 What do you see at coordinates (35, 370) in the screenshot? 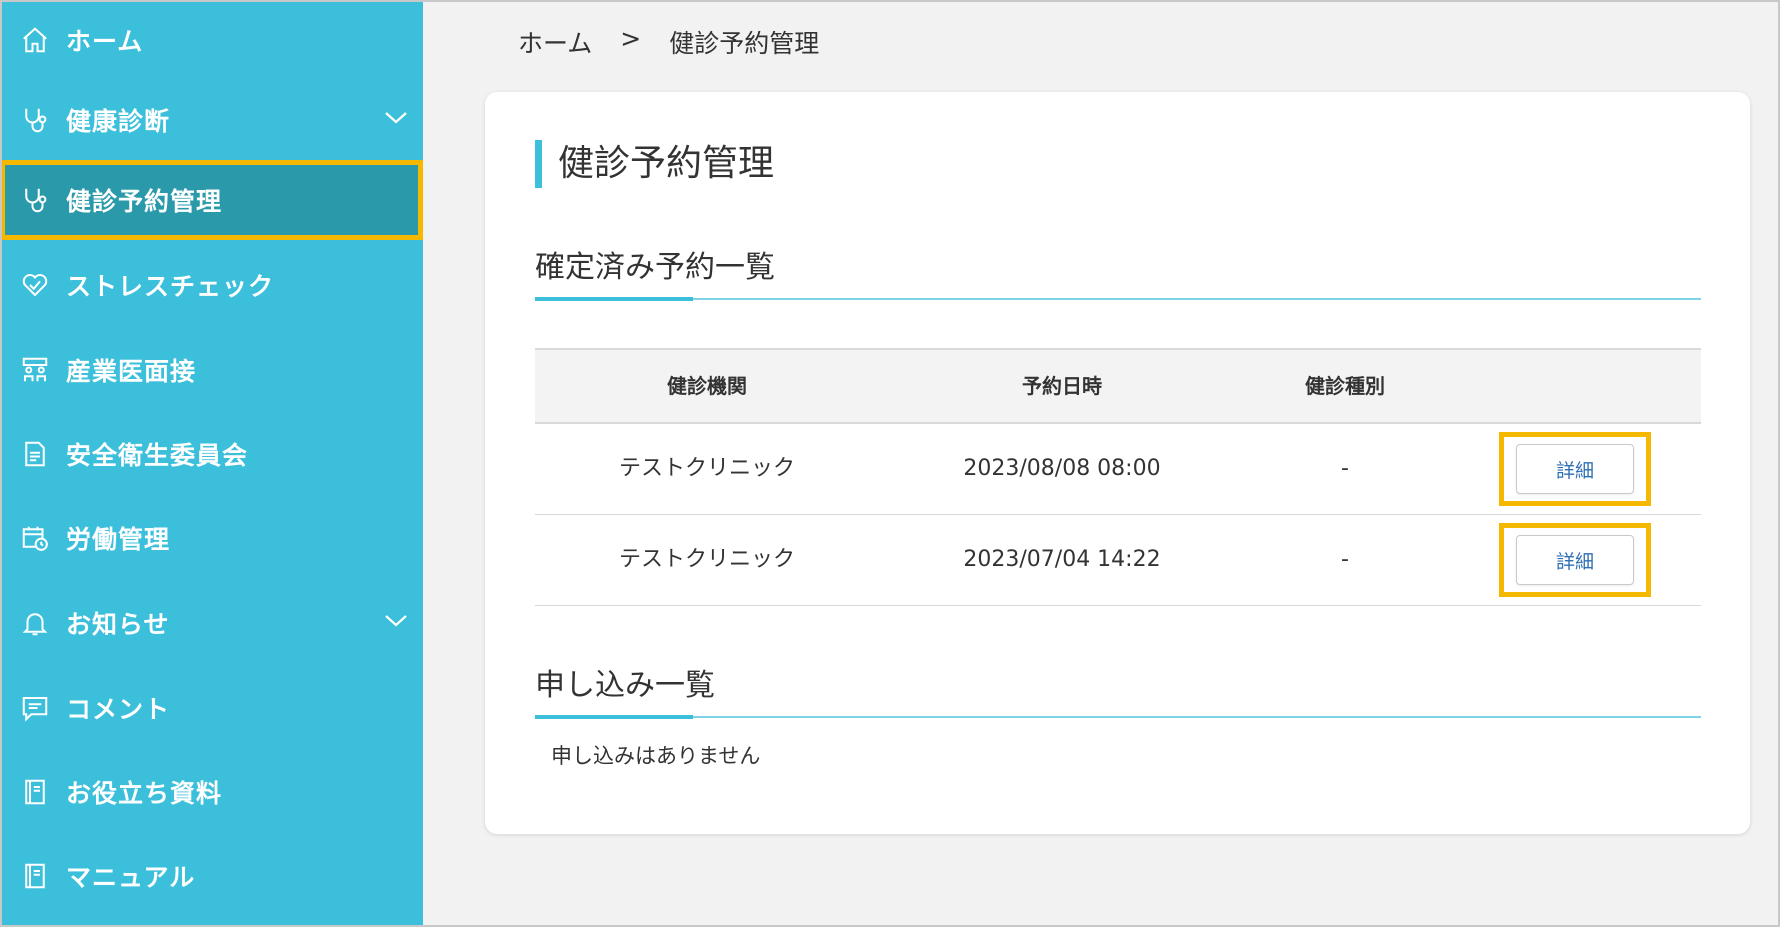
I see `people-icon` at bounding box center [35, 370].